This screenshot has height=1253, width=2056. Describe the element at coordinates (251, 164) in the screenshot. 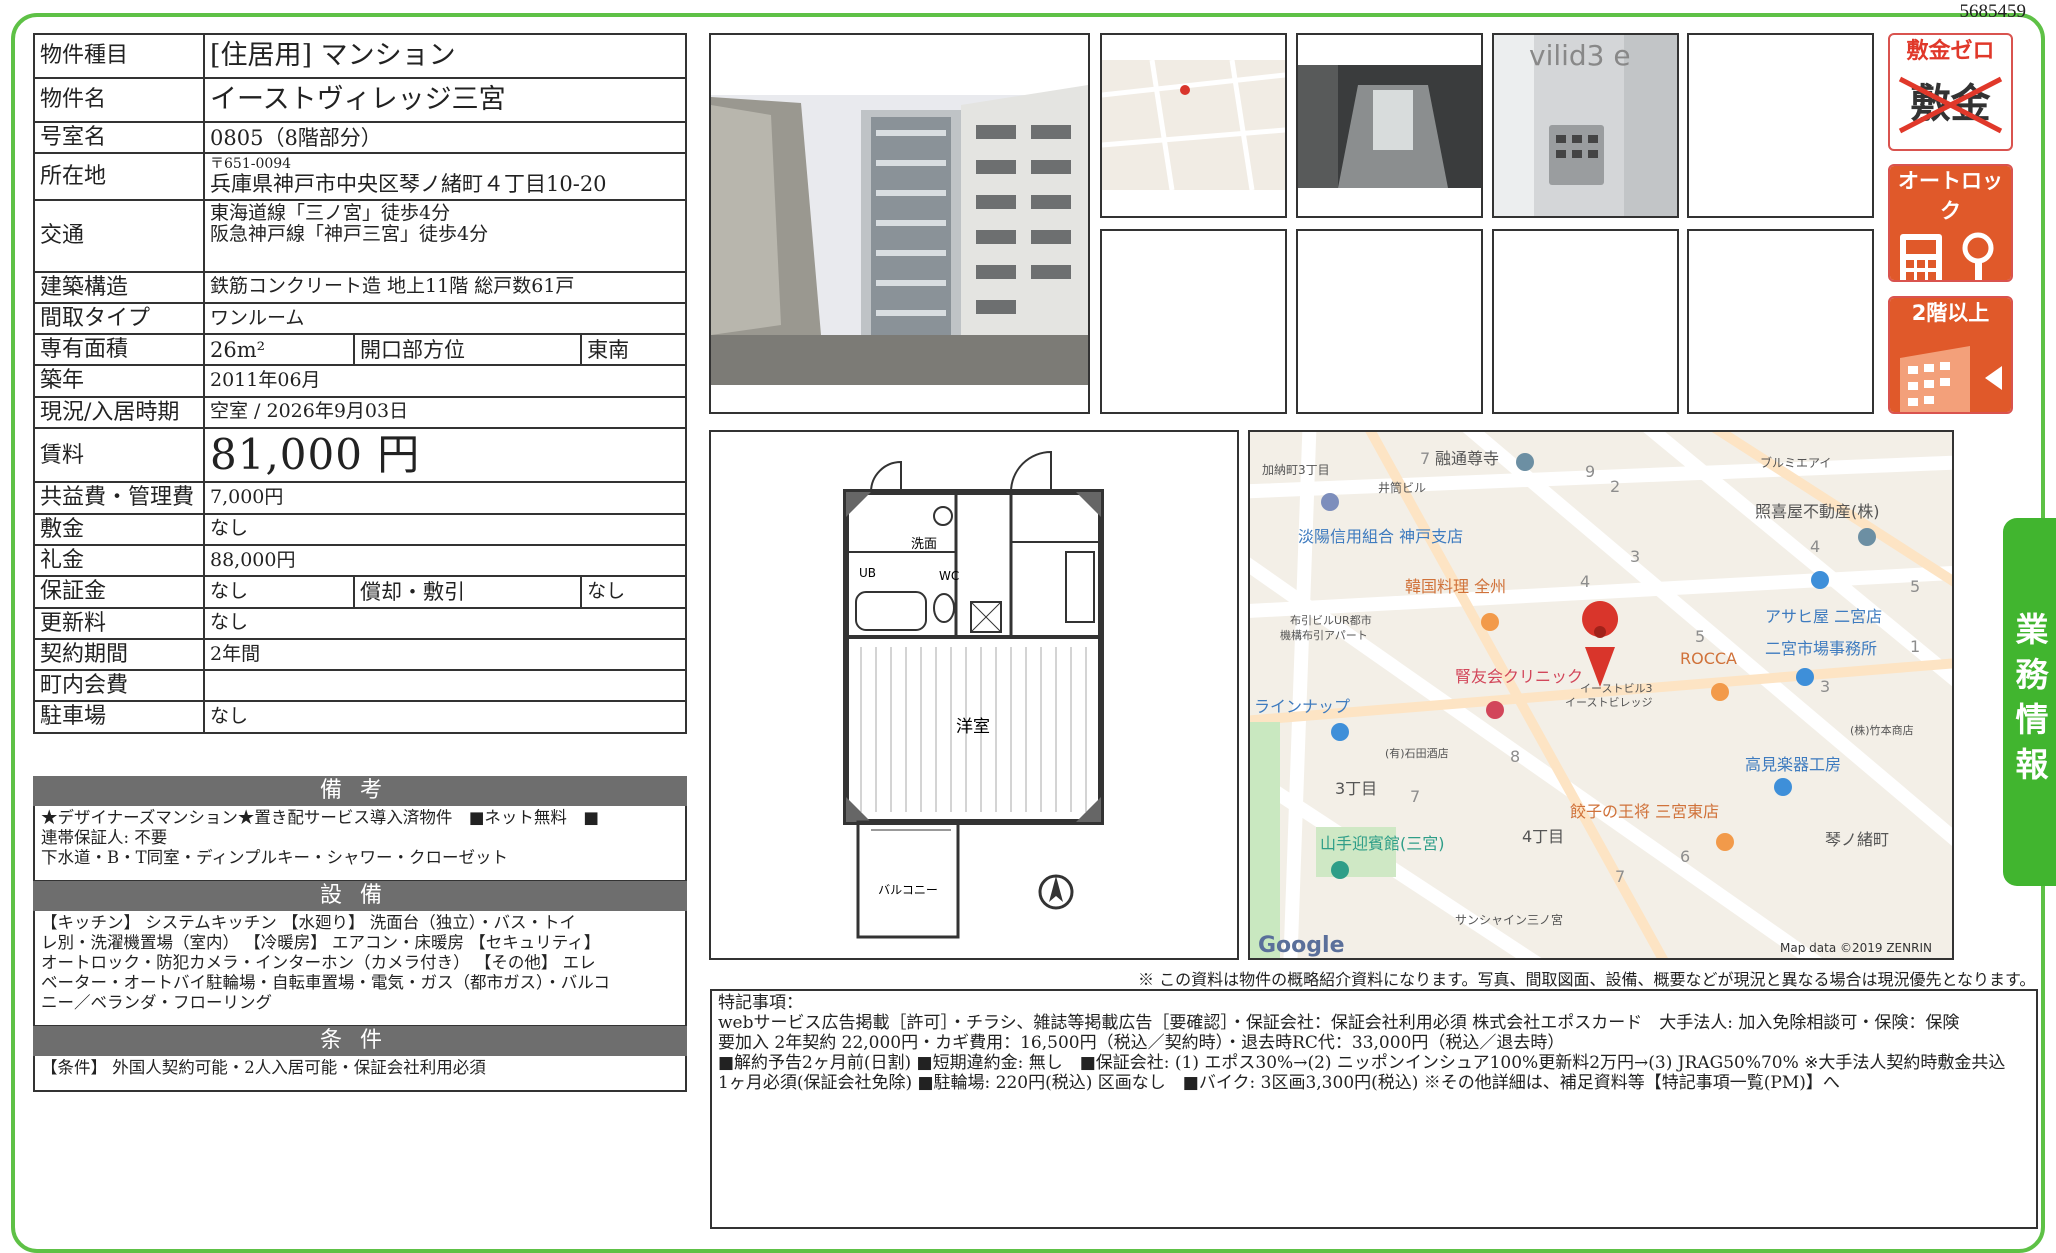

I see `zip-code: 〒651-0094` at that location.